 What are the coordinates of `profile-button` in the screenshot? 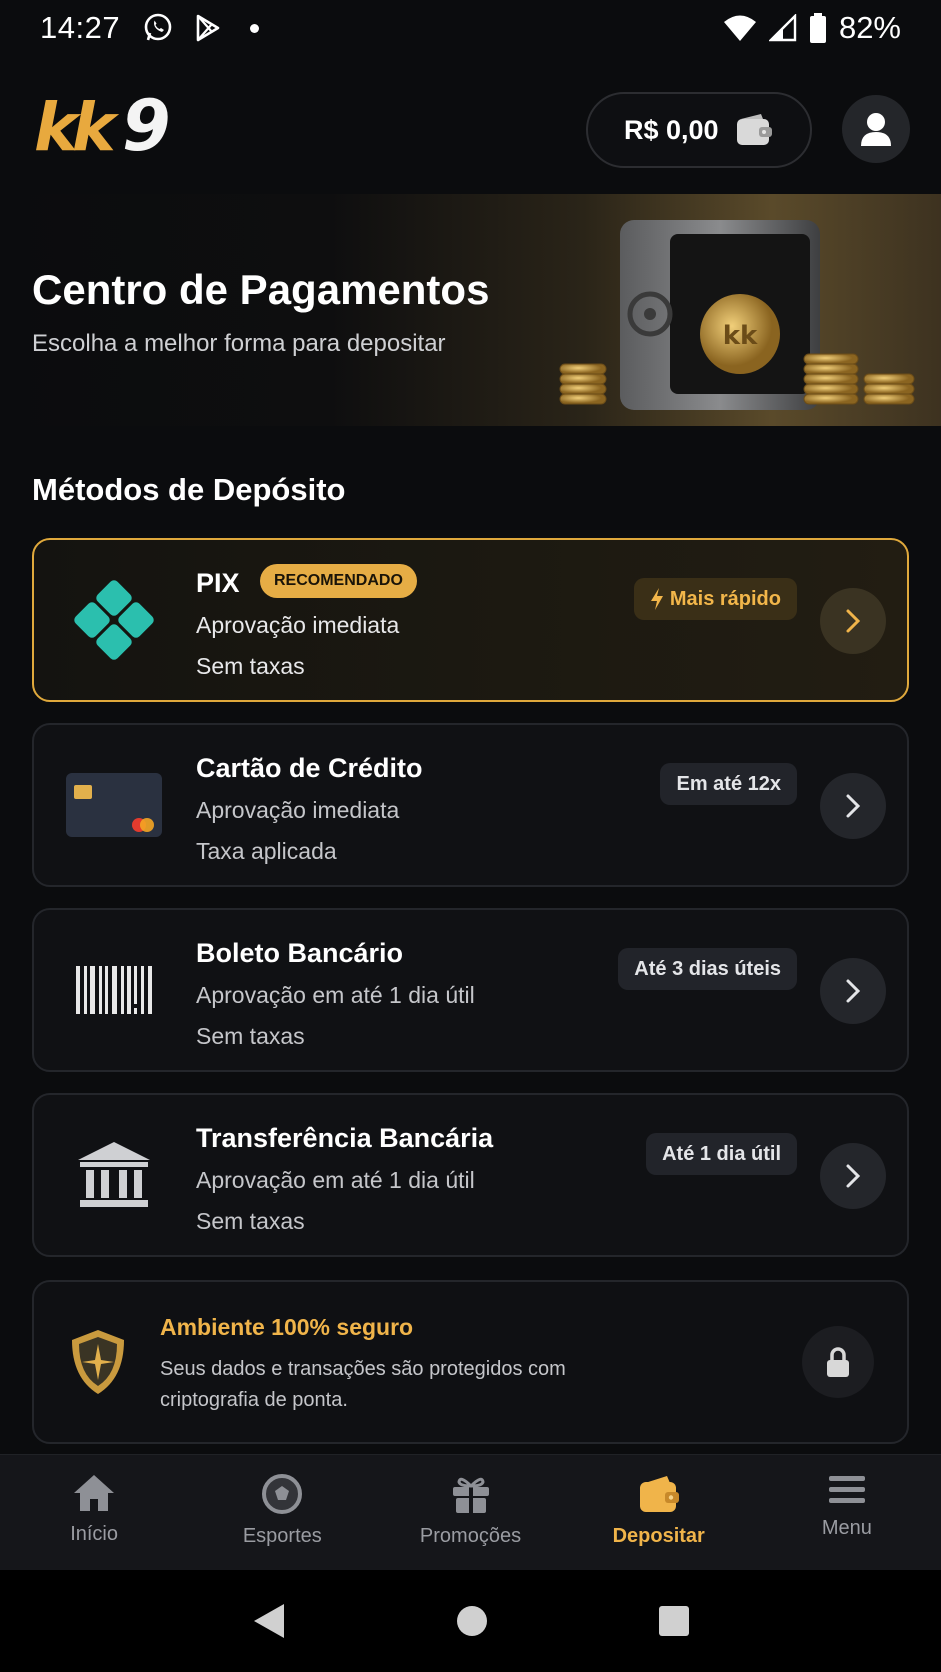 It's located at (876, 129).